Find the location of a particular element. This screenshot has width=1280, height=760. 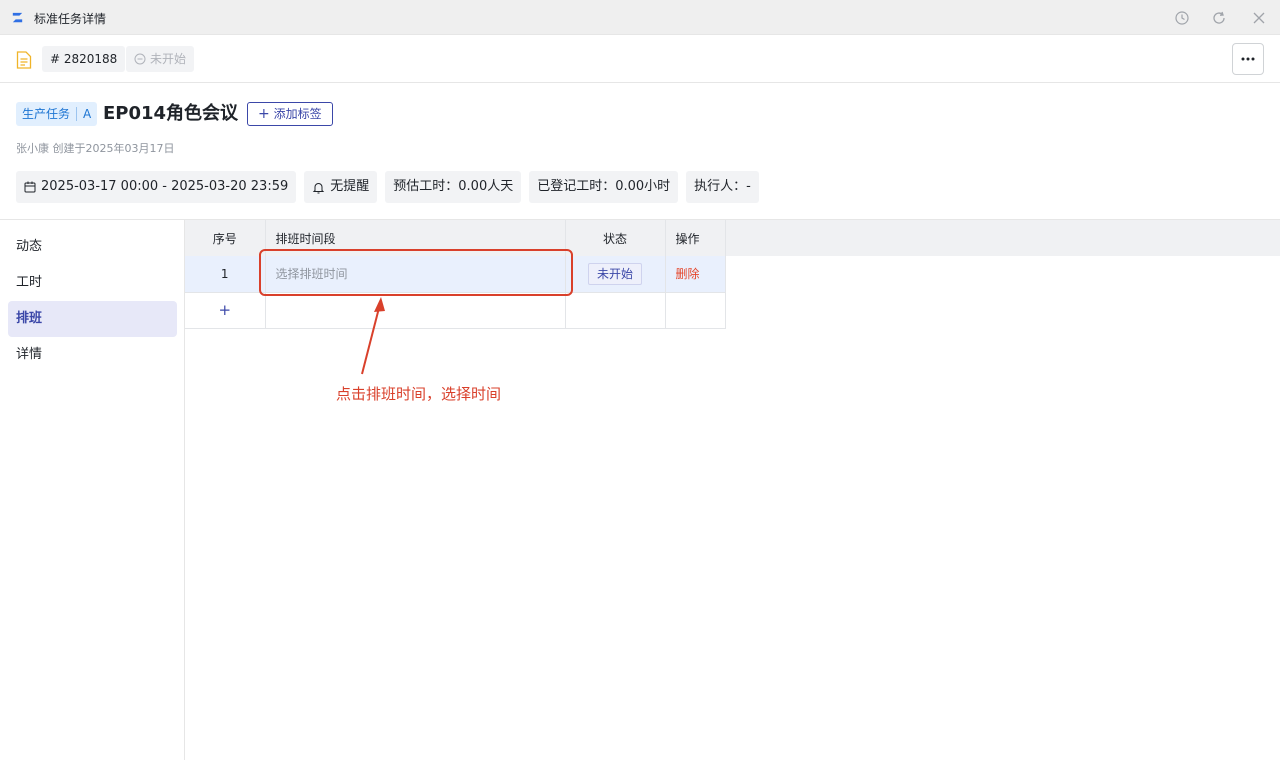

more-dots-icon is located at coordinates (1248, 59).